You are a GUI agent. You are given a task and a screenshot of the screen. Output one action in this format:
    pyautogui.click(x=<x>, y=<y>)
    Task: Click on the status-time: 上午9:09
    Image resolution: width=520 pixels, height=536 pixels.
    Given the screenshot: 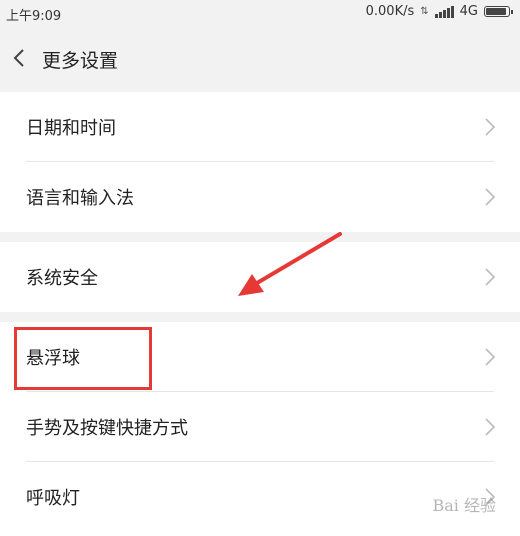 What is the action you would take?
    pyautogui.click(x=34, y=16)
    